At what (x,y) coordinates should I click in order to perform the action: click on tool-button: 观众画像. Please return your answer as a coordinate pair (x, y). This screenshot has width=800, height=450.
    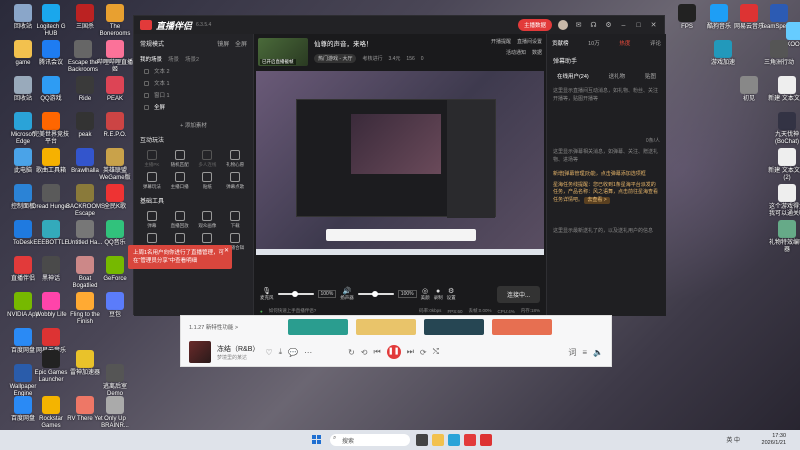
    Looking at the image, I should click on (208, 220).